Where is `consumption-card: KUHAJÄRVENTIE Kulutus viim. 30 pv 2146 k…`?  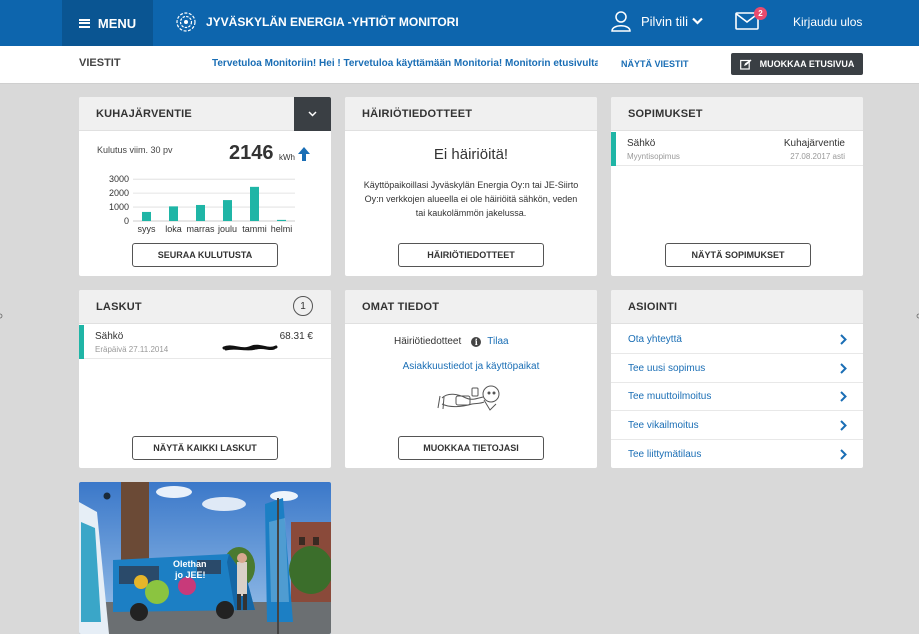
consumption-card: KUHAJÄRVENTIE Kulutus viim. 30 pv 2146 k… is located at coordinates (205, 186).